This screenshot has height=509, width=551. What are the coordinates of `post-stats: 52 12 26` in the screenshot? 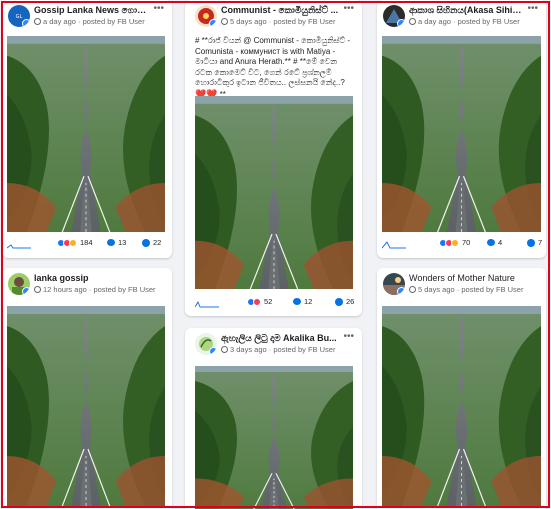 It's located at (275, 304).